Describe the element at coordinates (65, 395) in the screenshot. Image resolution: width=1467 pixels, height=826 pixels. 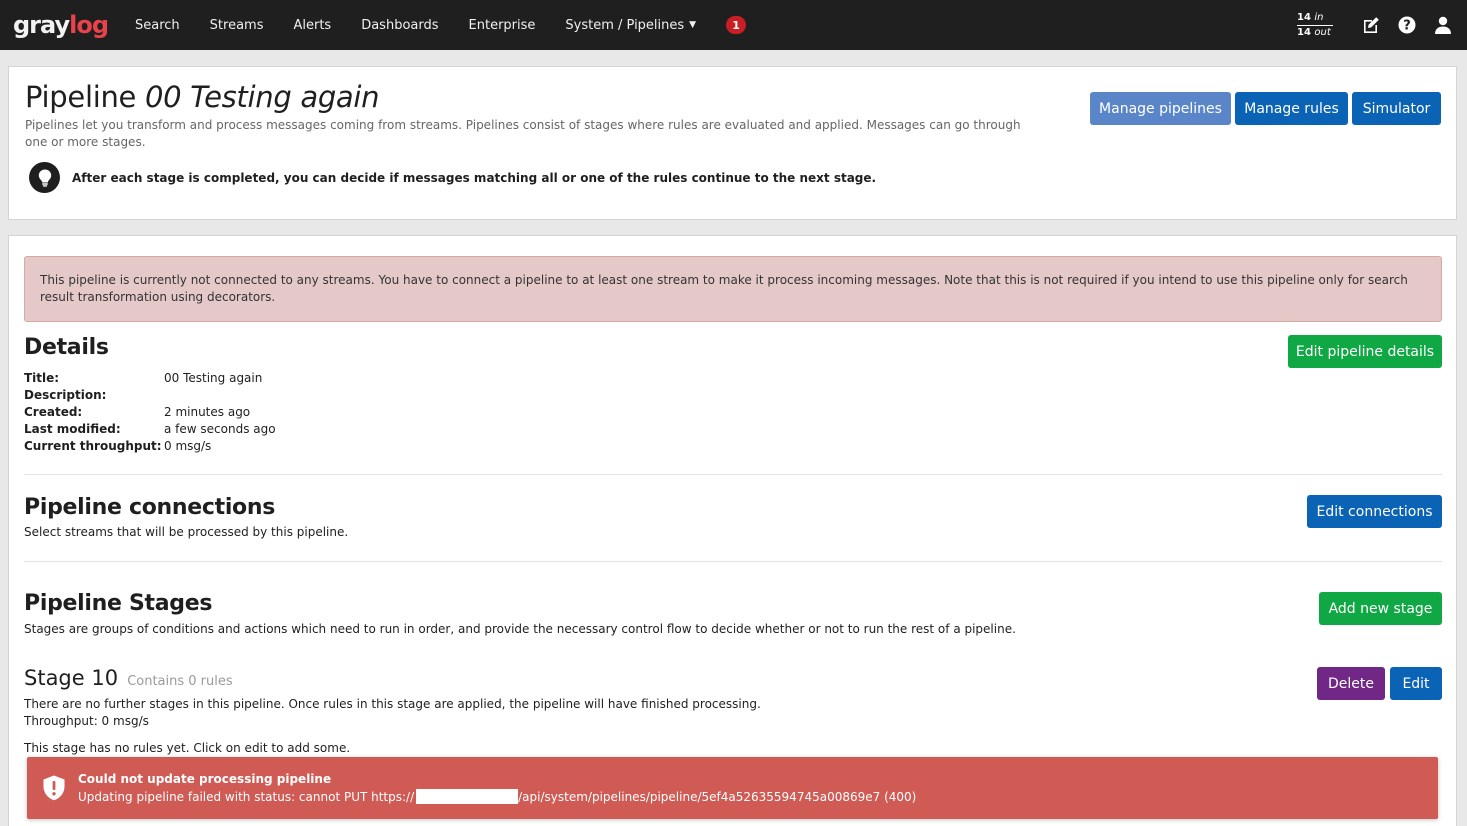
I see `detail-row-description: Description:` at that location.